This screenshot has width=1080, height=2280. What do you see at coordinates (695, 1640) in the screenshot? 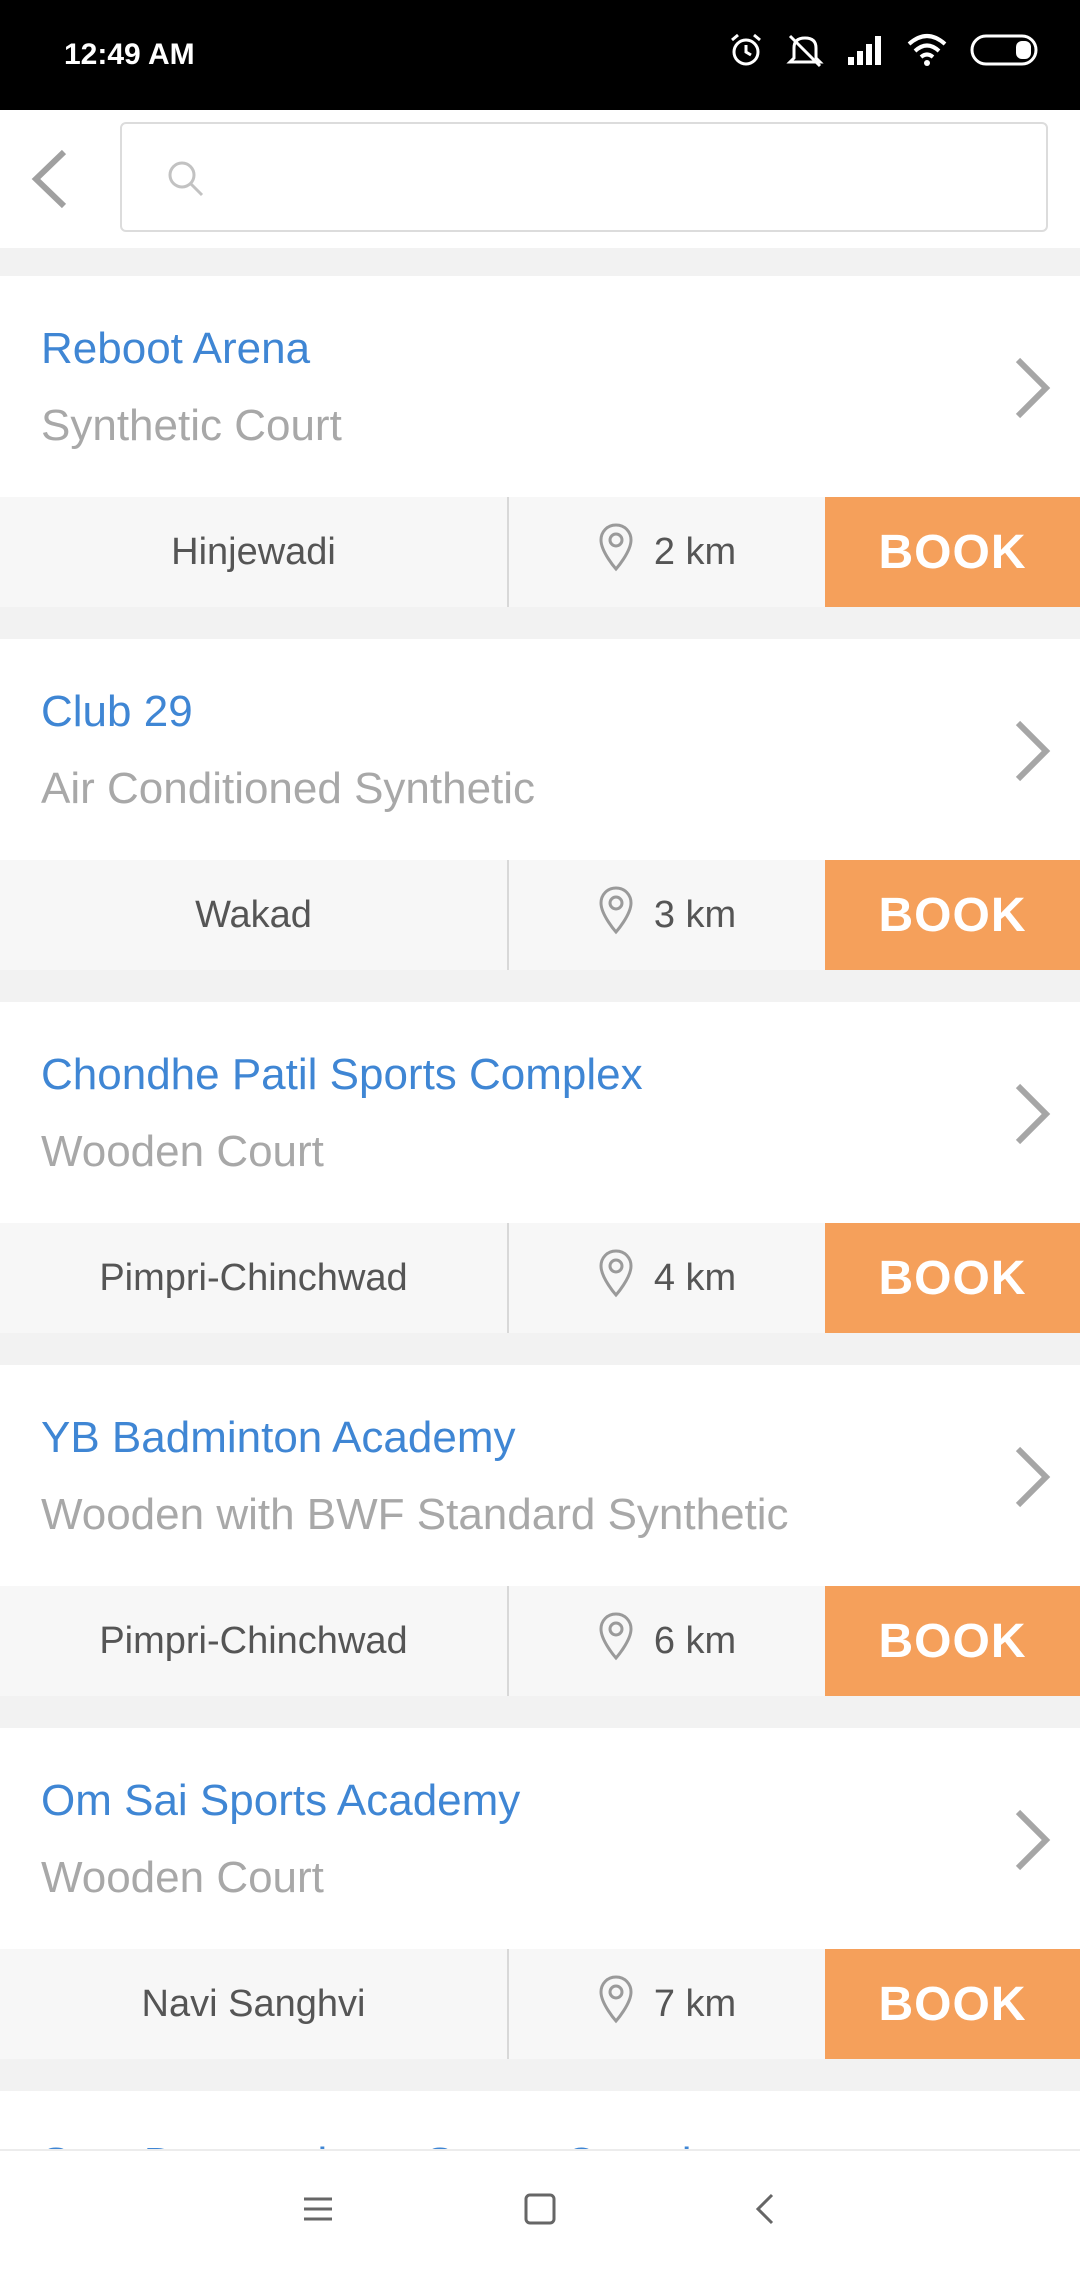
I see `distance-value: 6 km` at bounding box center [695, 1640].